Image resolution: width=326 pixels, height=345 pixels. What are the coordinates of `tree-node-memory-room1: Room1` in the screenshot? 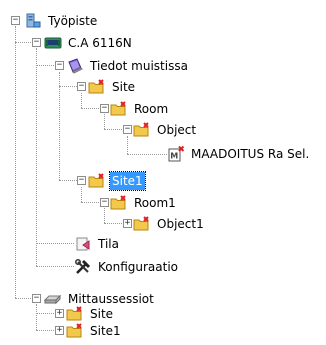 It's located at (144, 203).